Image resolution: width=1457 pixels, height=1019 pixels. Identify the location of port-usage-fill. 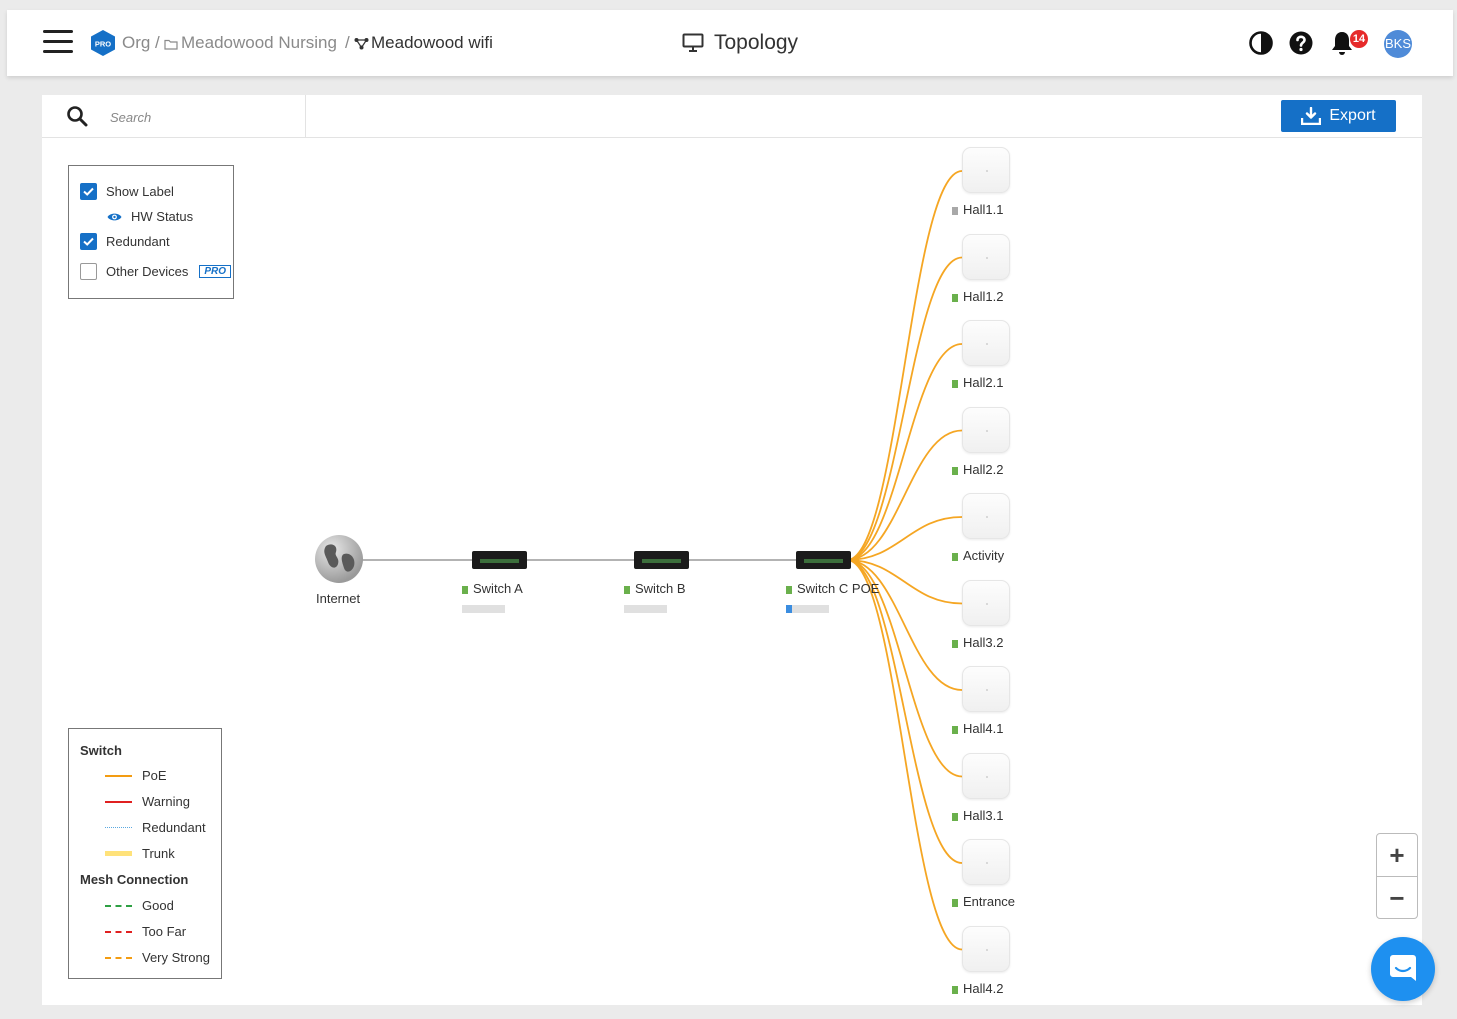
(789, 609).